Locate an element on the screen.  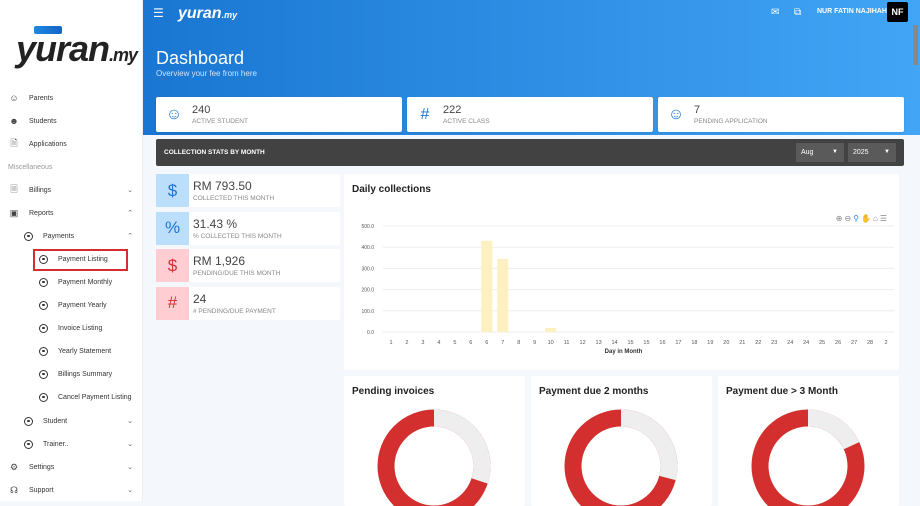
x-tick-label: 3 is located at coordinates (422, 343).